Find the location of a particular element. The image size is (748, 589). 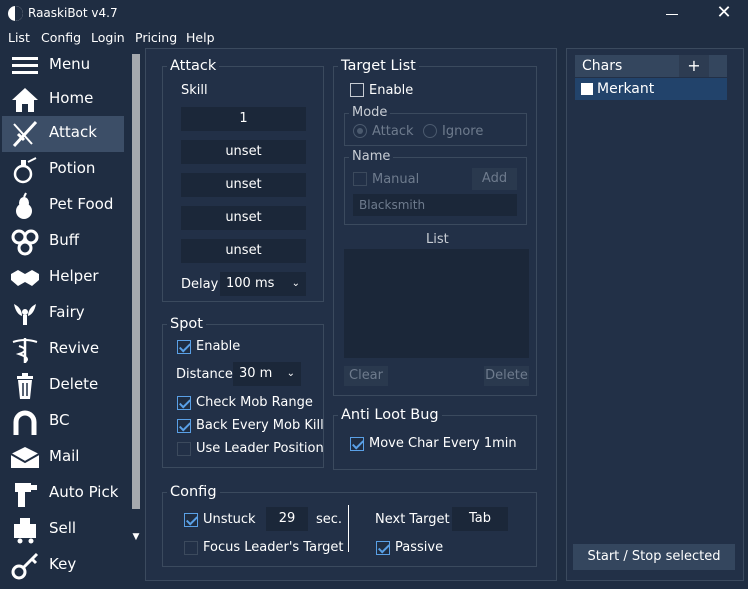

sidebar-item-label: Mail is located at coordinates (64, 456).